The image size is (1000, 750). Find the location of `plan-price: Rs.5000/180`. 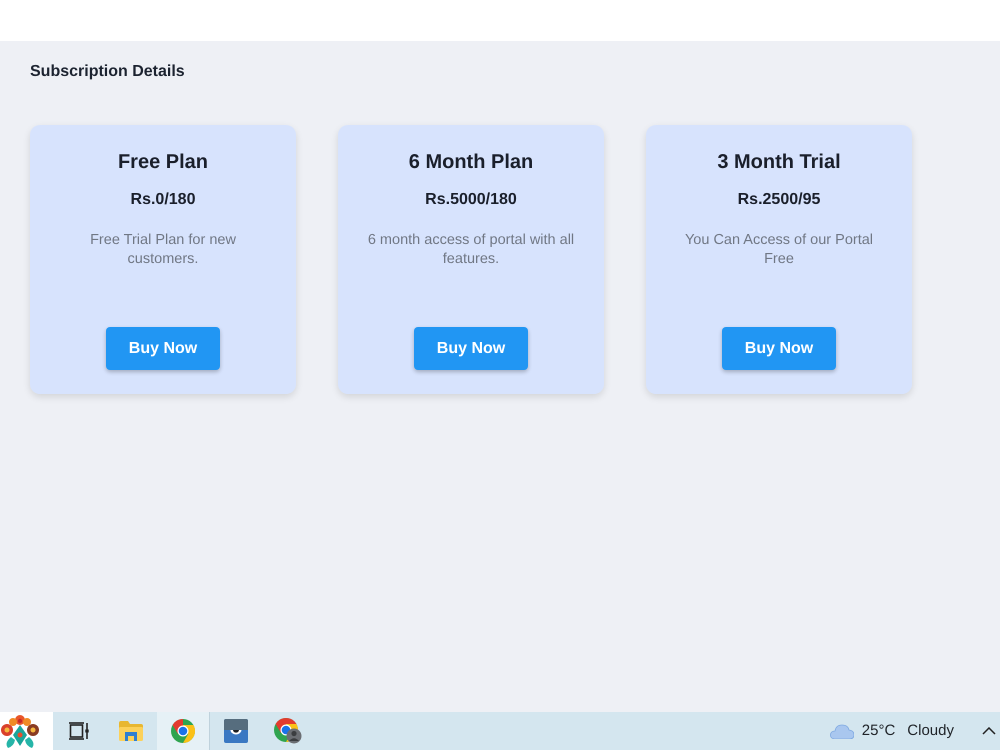

plan-price: Rs.5000/180 is located at coordinates (471, 200).